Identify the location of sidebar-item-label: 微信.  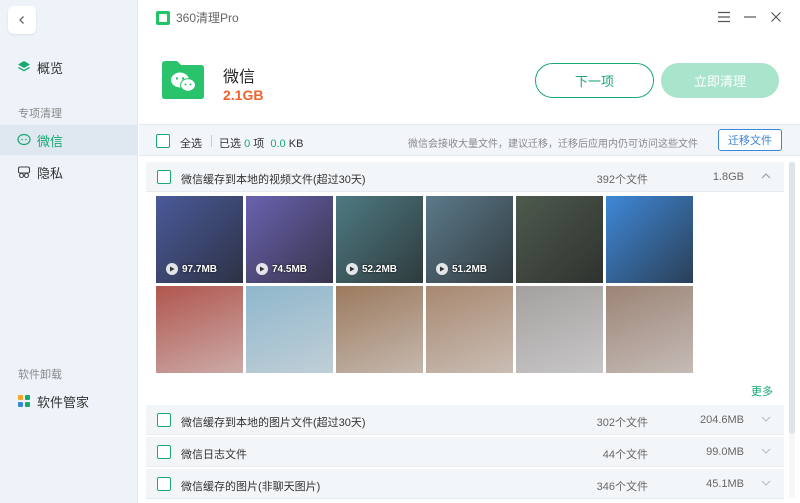
(50, 141).